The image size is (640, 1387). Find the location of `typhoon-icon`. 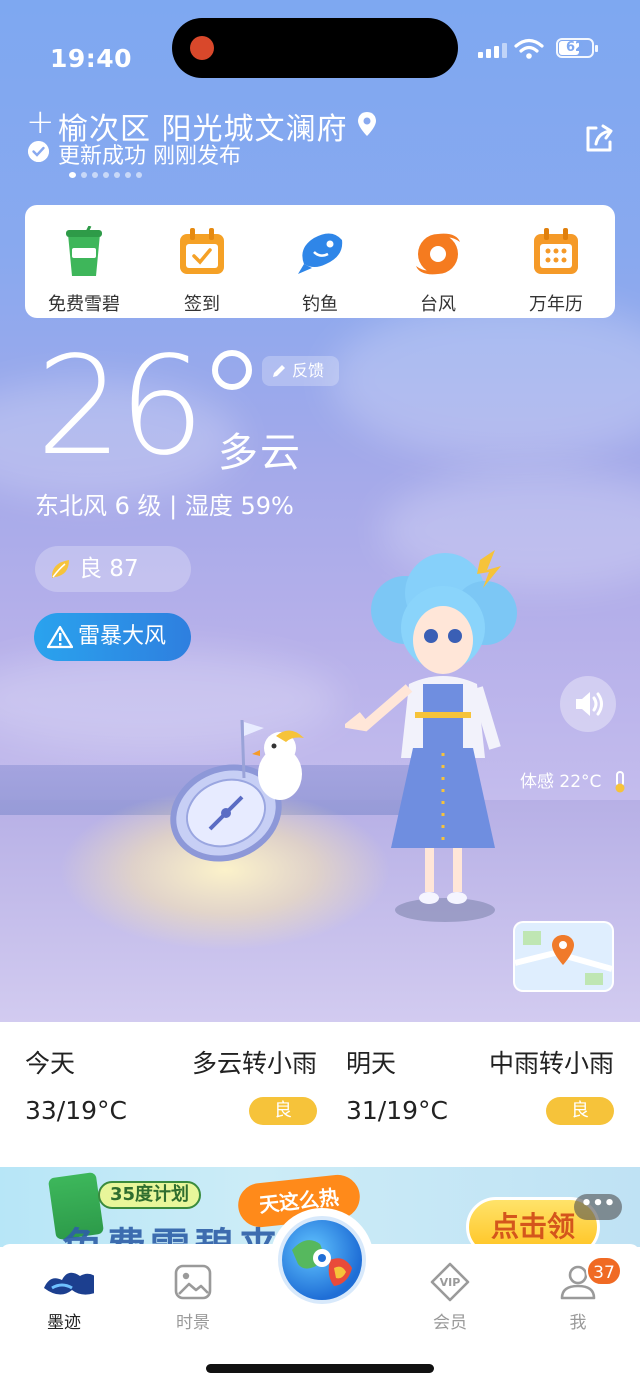

typhoon-icon is located at coordinates (438, 253).